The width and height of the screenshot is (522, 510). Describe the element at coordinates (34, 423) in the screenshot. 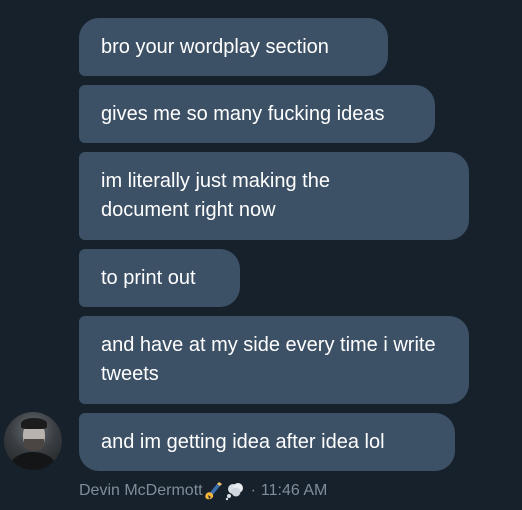

I see `avatar-hair` at that location.